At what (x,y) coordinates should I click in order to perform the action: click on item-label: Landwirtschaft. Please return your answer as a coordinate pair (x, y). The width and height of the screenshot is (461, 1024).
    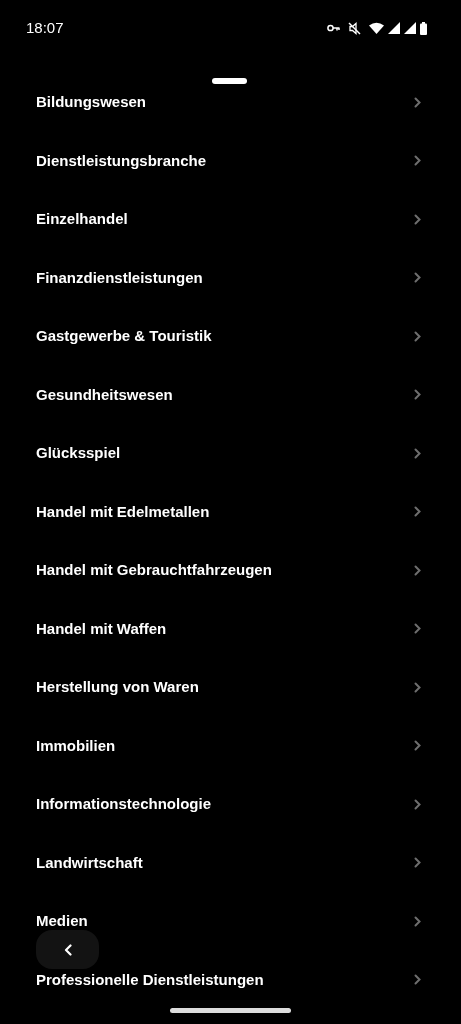
    Looking at the image, I should click on (89, 862).